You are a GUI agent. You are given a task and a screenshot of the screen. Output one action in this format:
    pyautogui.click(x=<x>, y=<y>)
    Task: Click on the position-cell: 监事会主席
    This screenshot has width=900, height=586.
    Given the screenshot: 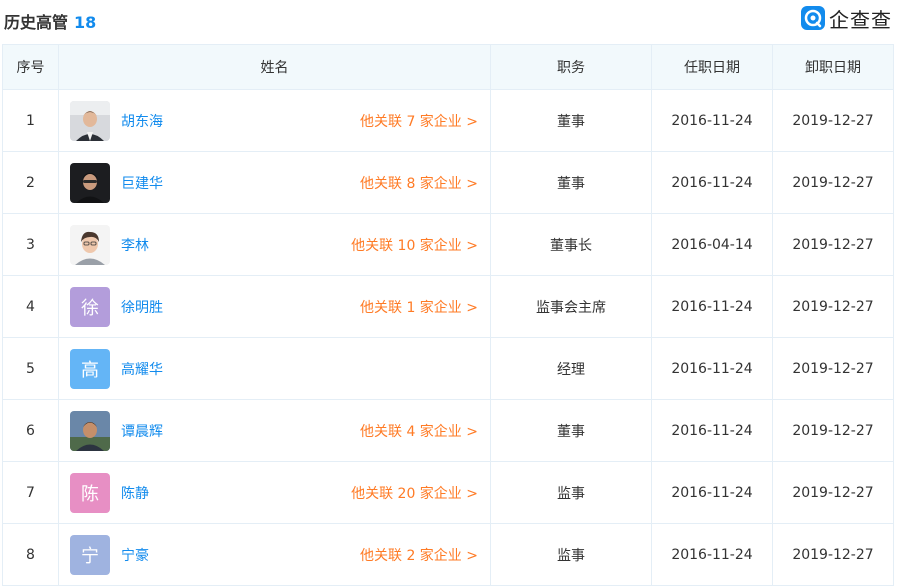 What is the action you would take?
    pyautogui.click(x=571, y=306)
    